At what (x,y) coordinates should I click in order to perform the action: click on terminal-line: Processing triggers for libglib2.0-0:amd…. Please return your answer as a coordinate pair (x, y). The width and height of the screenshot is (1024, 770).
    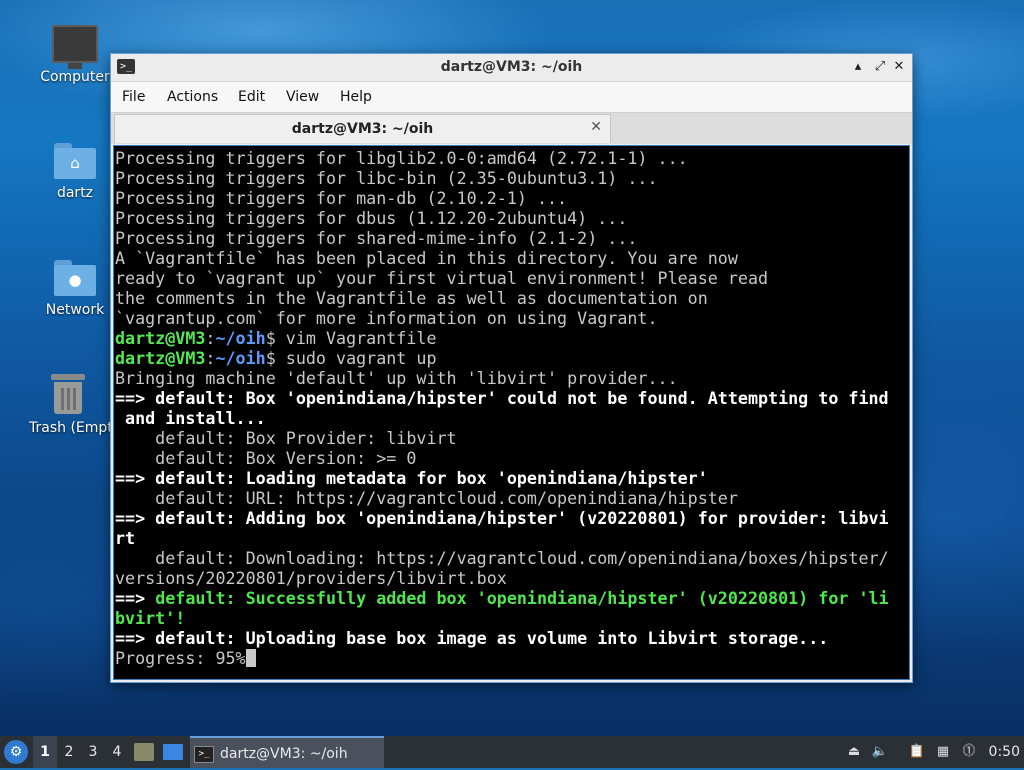
    Looking at the image, I should click on (401, 158).